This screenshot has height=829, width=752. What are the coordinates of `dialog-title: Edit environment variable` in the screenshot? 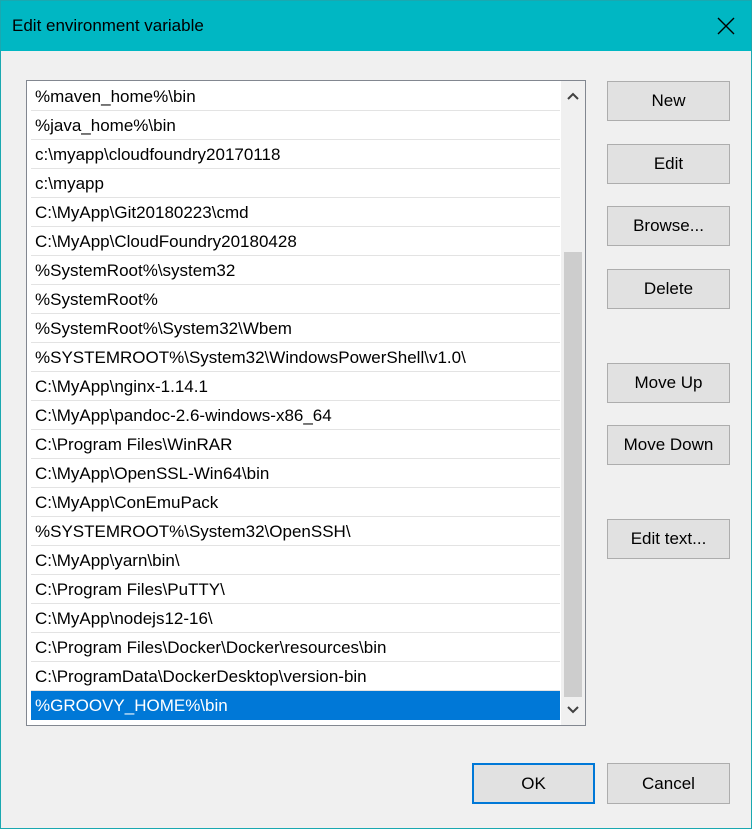 It's located at (108, 25).